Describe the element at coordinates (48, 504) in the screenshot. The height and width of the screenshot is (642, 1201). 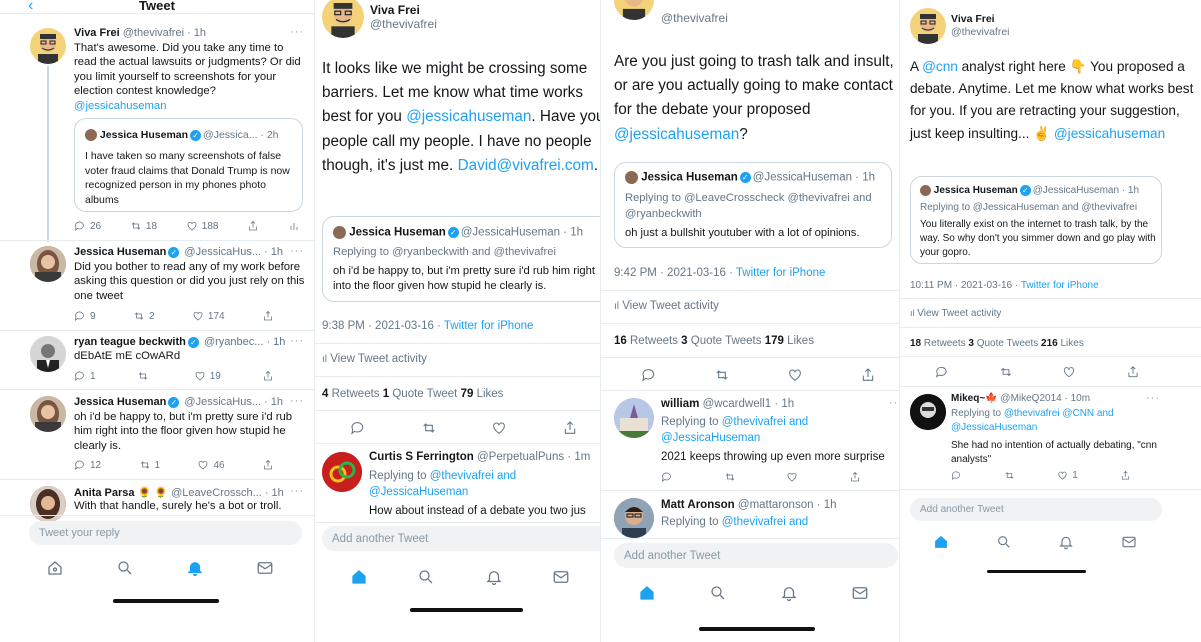
I see `avatar-anita` at that location.